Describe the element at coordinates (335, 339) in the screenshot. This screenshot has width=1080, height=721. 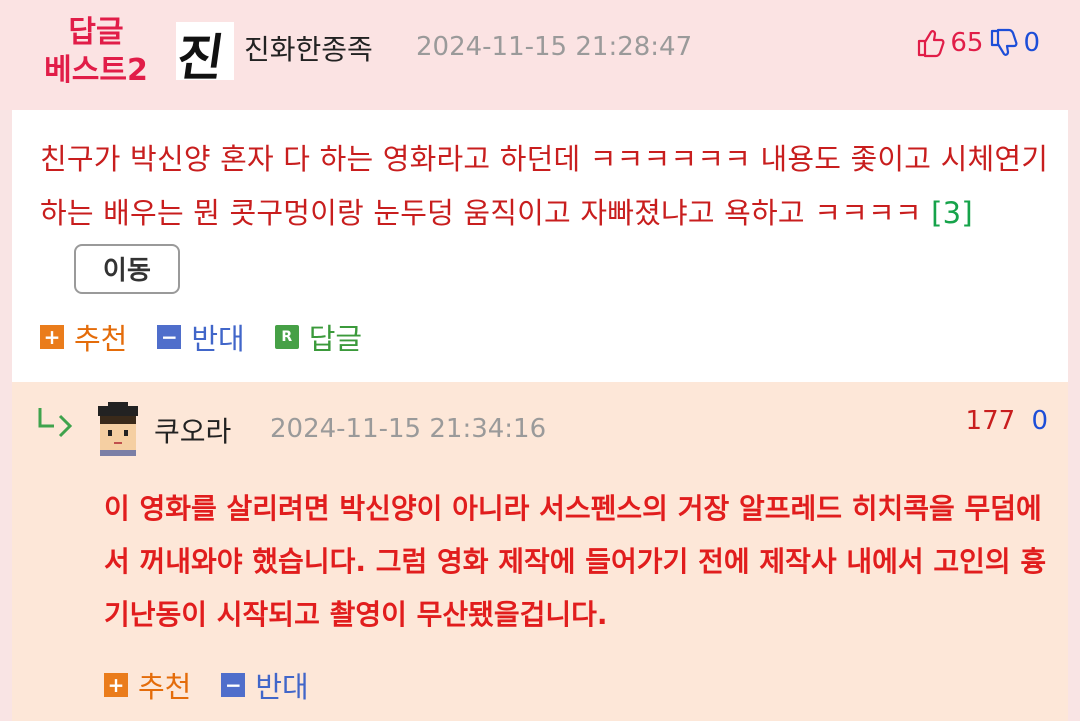
I see `reply-label: 답글` at that location.